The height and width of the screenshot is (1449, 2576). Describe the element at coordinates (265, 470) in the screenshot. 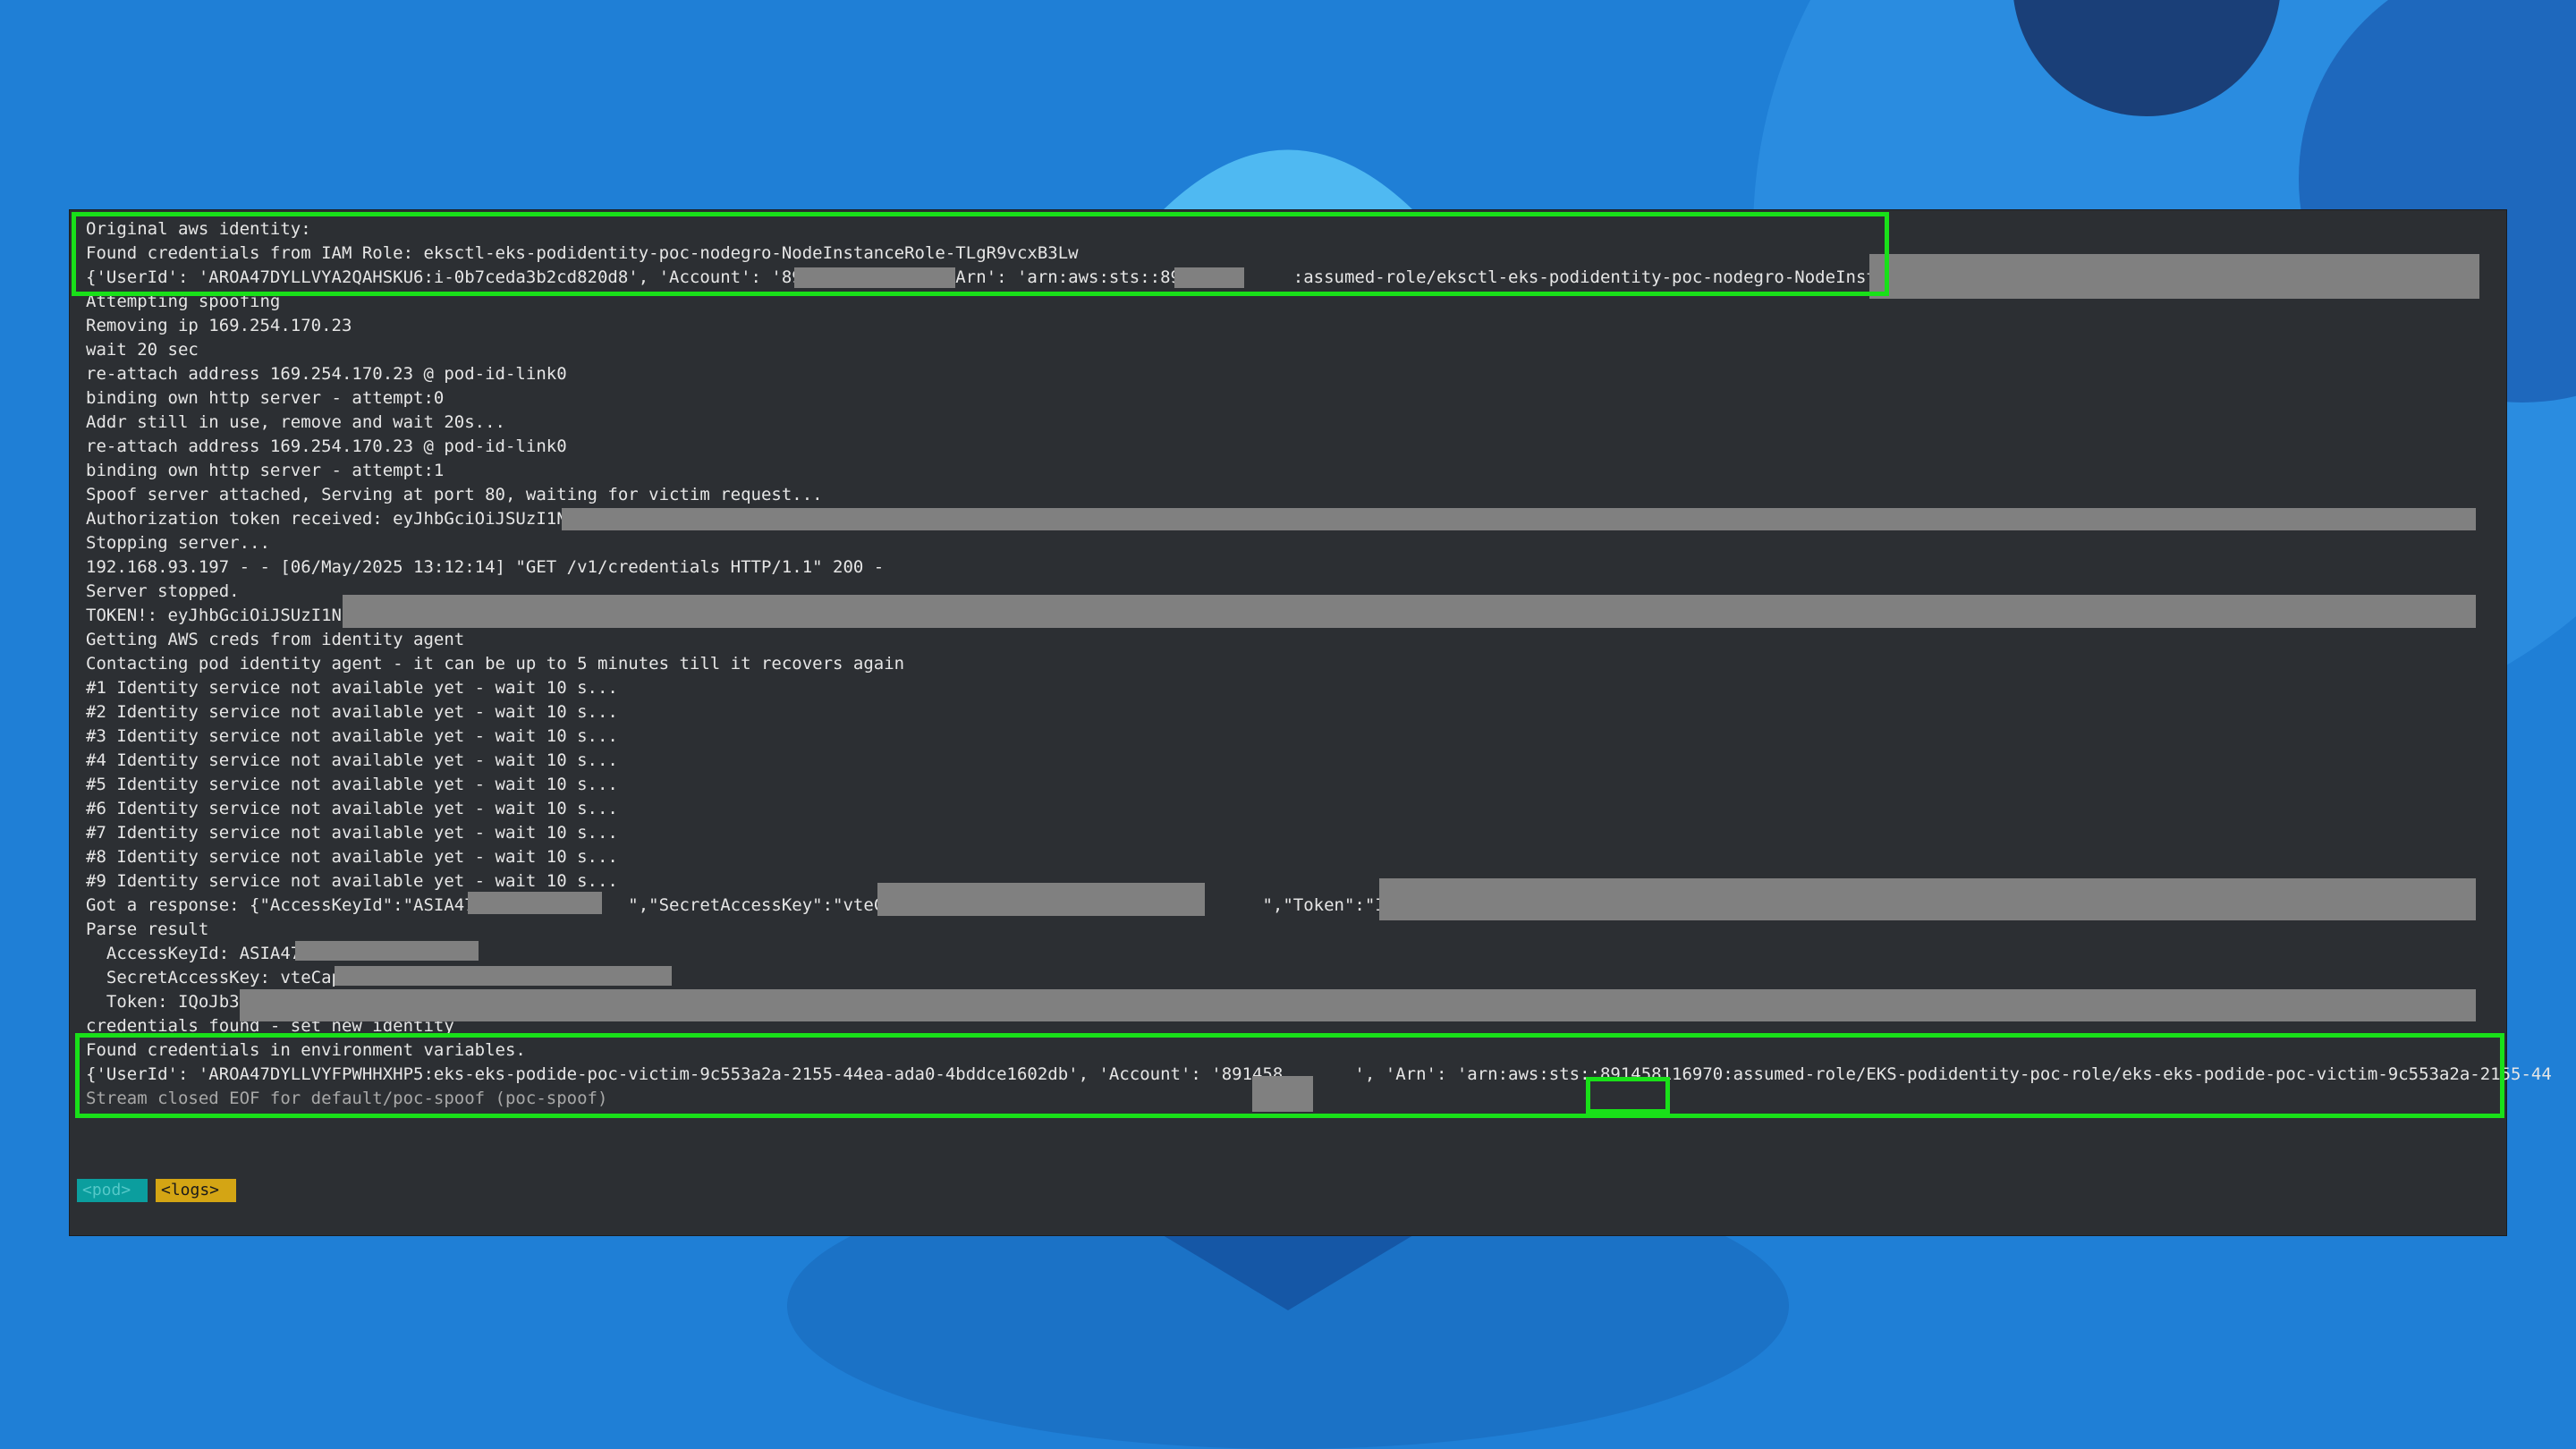

I see `log-line: binding own http server - attempt:1` at that location.